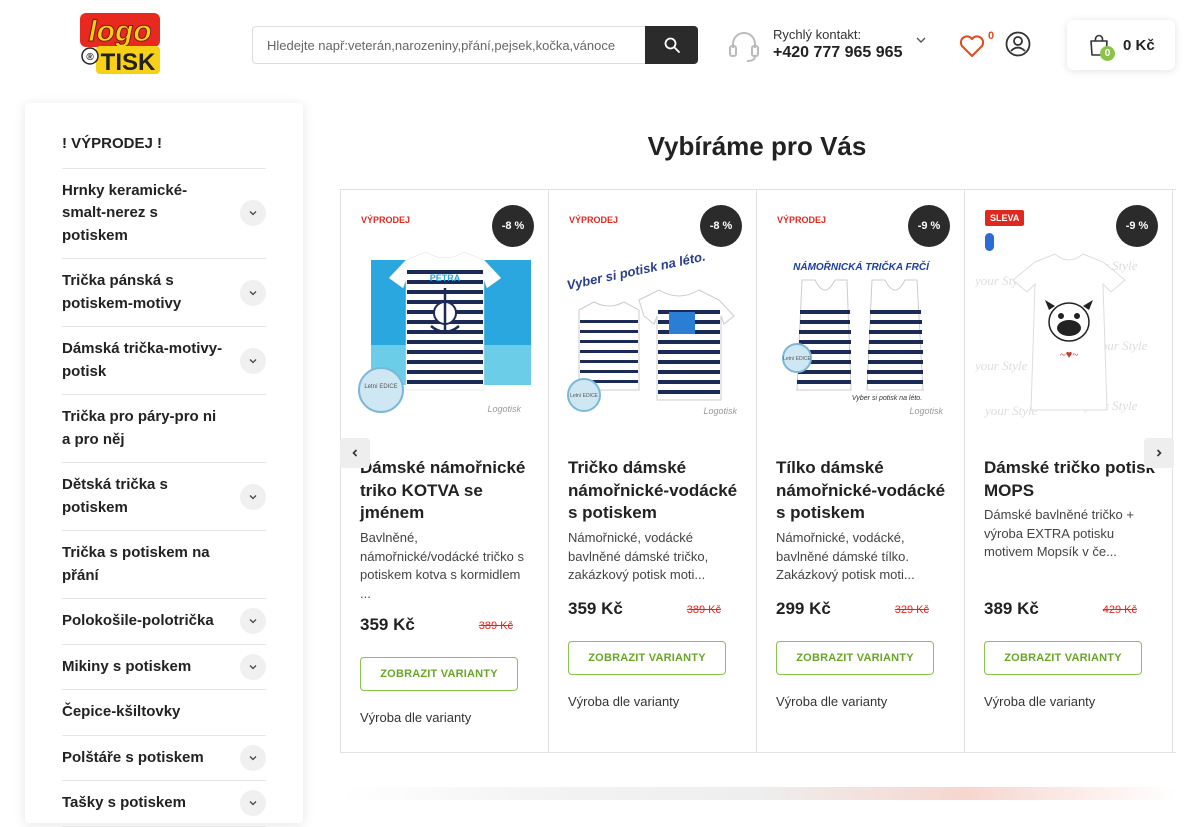 Image resolution: width=1200 pixels, height=827 pixels. Describe the element at coordinates (758, 793) in the screenshot. I see `promo-banner` at that location.